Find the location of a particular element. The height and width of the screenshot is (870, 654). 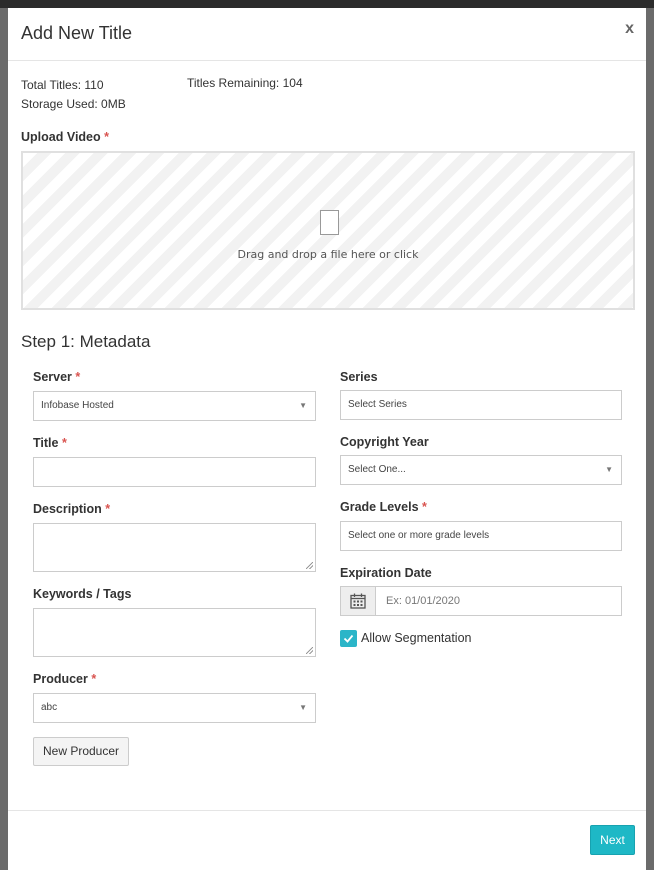

keywords-textarea is located at coordinates (174, 632).